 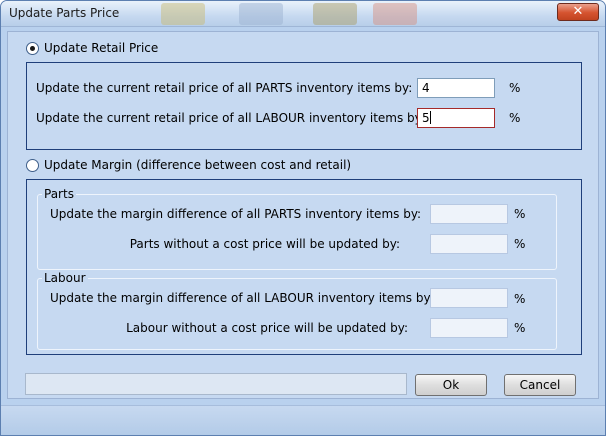 I want to click on labour-nocost-percent: %, so click(x=520, y=328).